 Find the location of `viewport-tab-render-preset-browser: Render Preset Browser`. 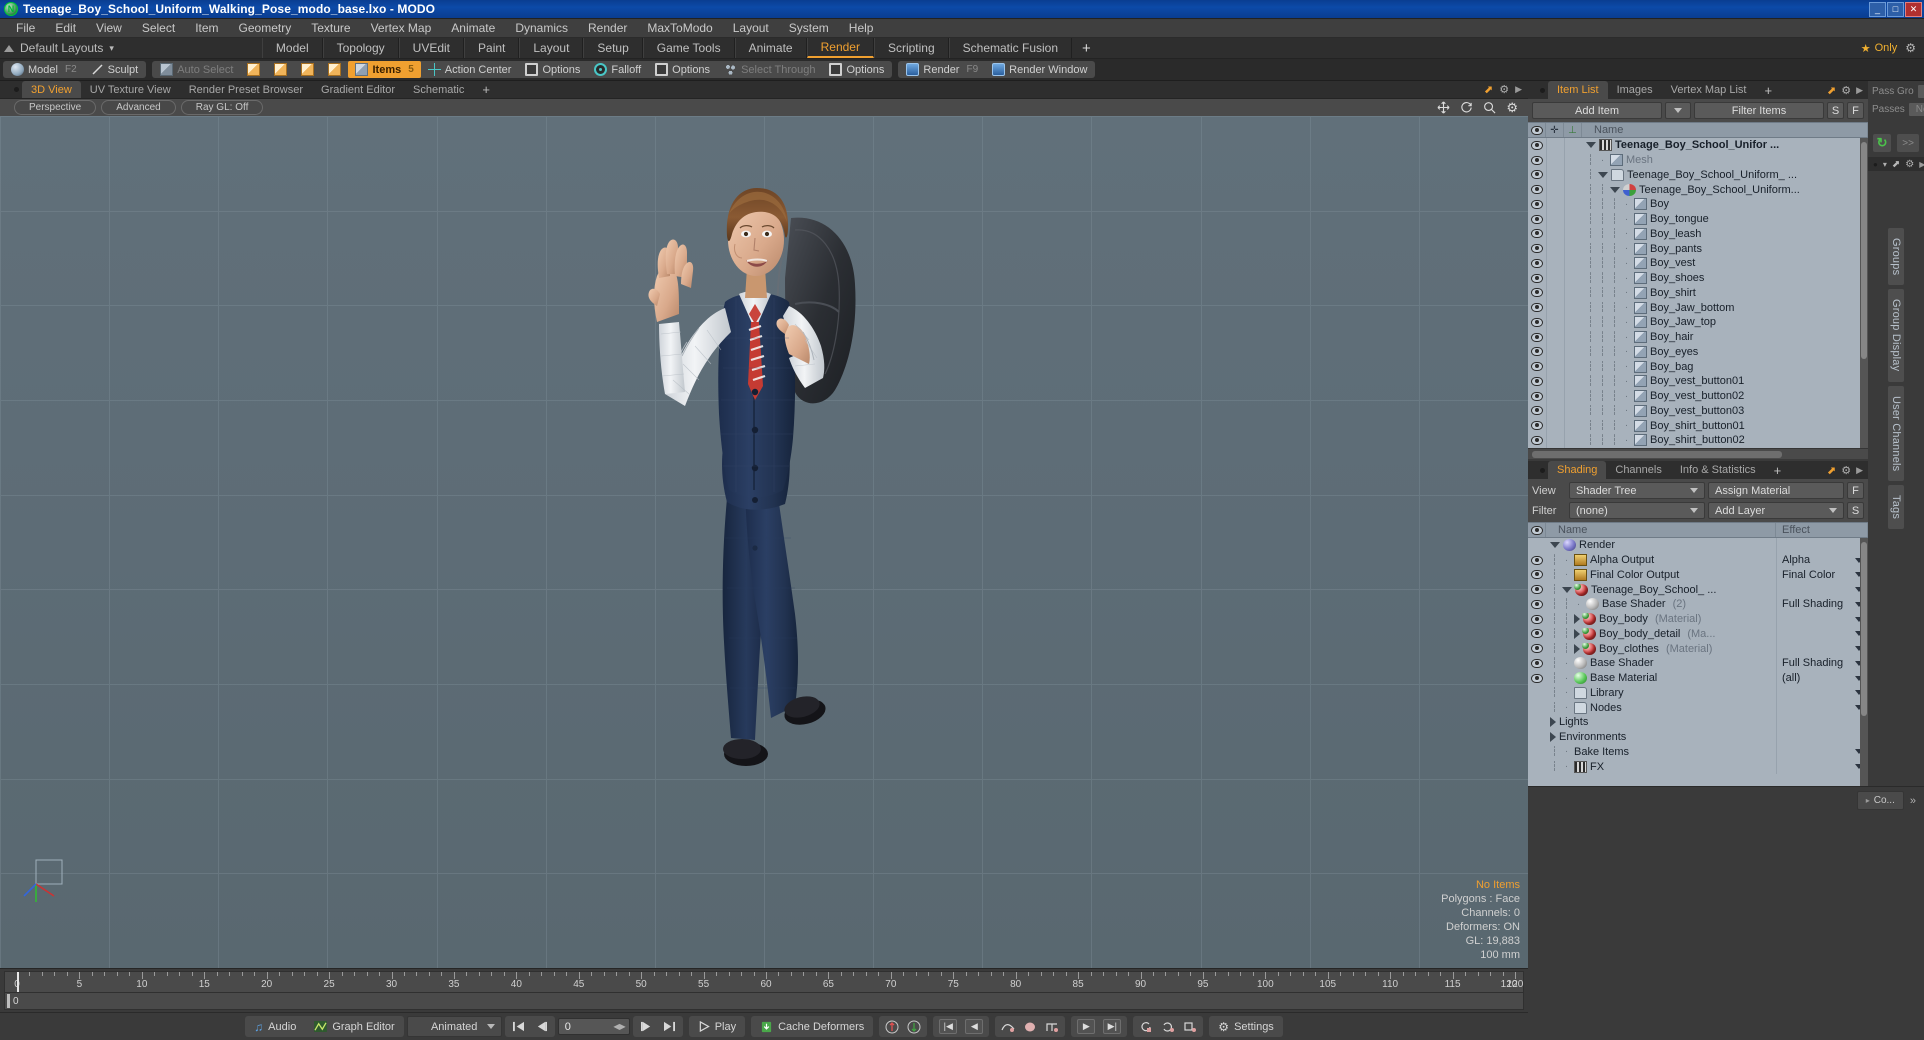

viewport-tab-render-preset-browser: Render Preset Browser is located at coordinates (246, 89).